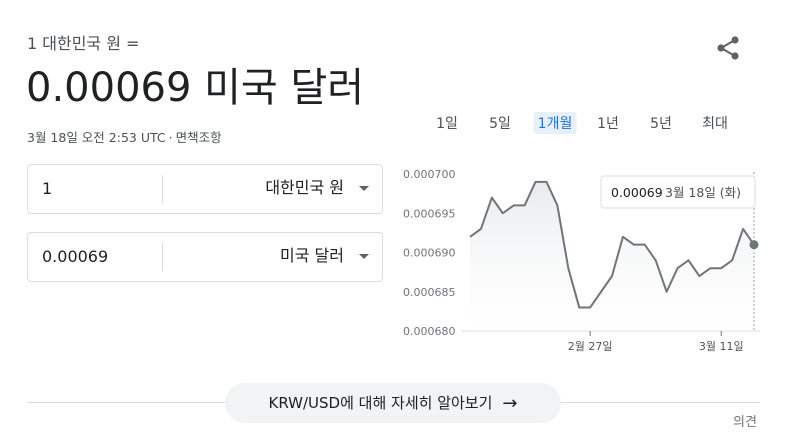 Image resolution: width=786 pixels, height=447 pixels. What do you see at coordinates (380, 403) in the screenshot?
I see `learn-more-label: KRW/USD에 대해 자세히 알아보기` at bounding box center [380, 403].